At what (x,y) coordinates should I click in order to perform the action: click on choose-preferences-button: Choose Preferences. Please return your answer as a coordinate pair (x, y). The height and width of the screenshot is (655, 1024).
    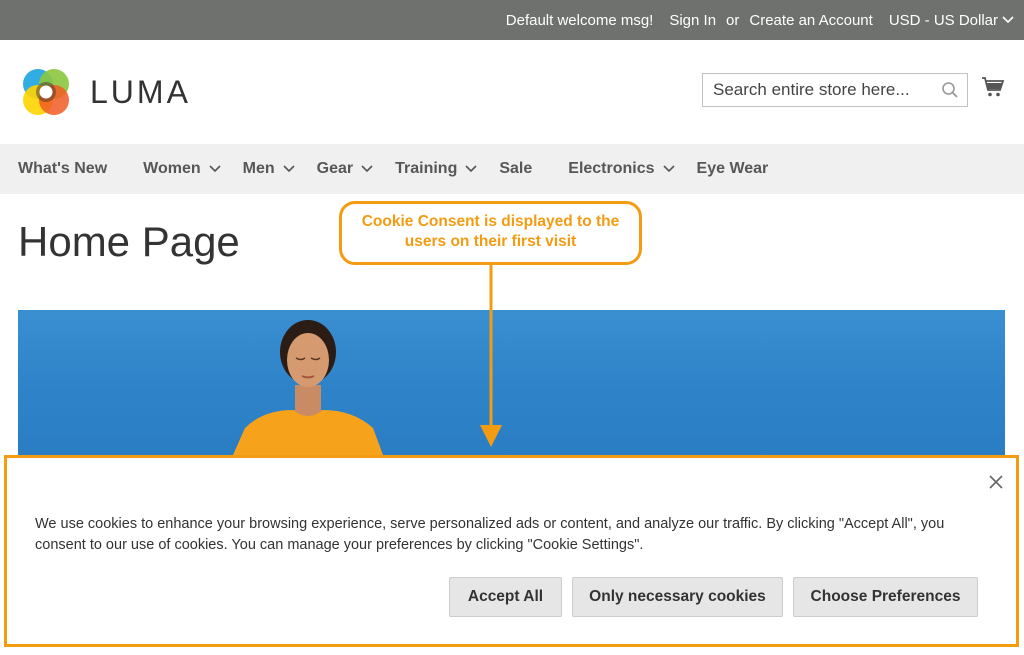
    Looking at the image, I should click on (885, 597).